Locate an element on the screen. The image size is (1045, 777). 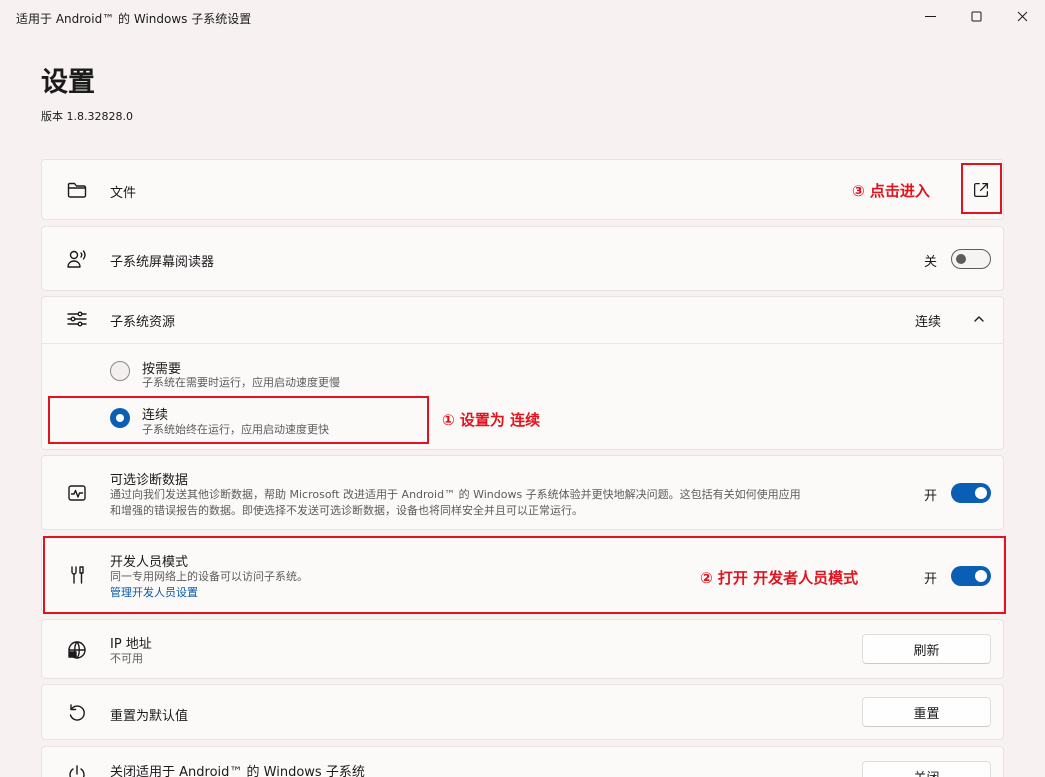
close-icon is located at coordinates (1022, 16).